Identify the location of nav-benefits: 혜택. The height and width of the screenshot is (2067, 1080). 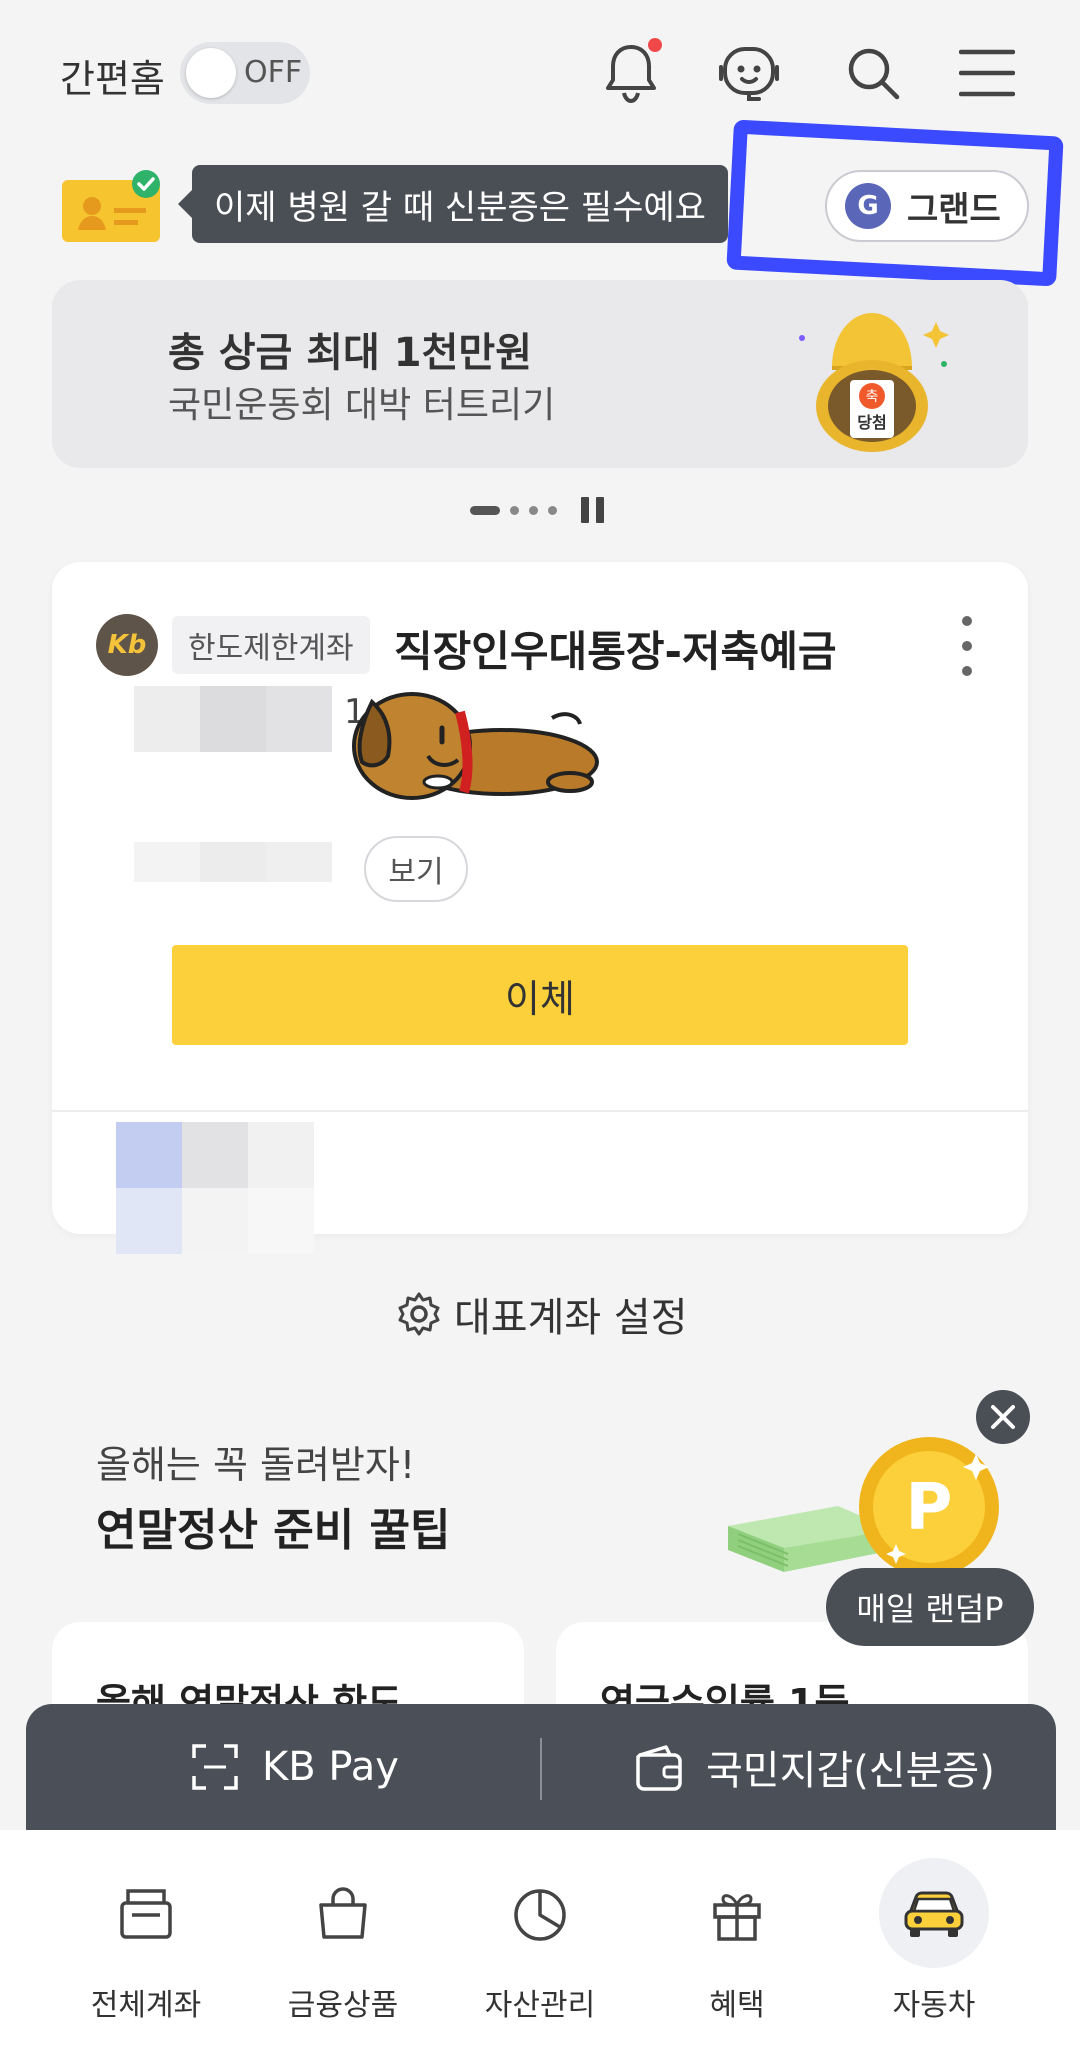
(737, 1948).